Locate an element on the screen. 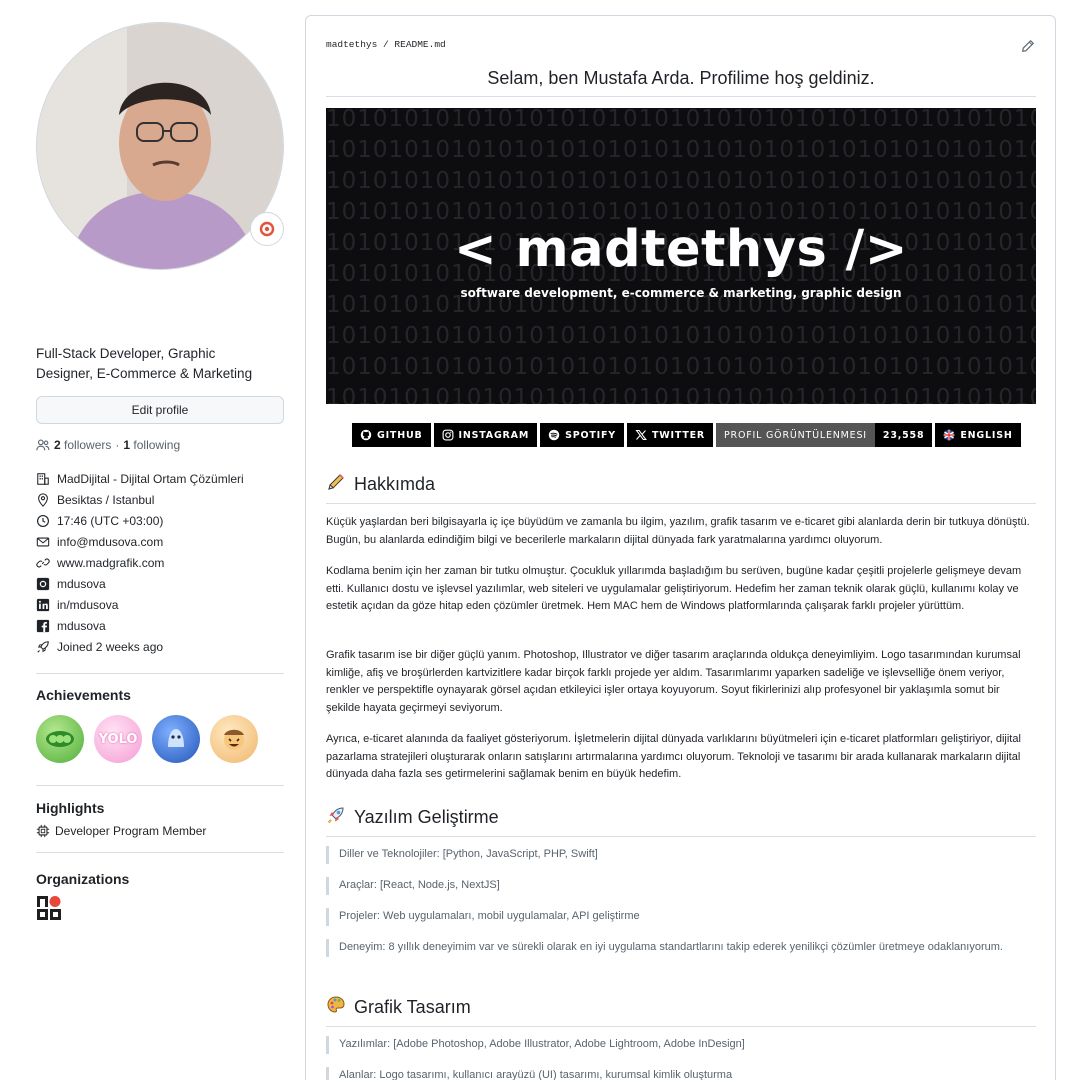 This screenshot has width=1080, height=1080. linkedin-icon is located at coordinates (43, 605).